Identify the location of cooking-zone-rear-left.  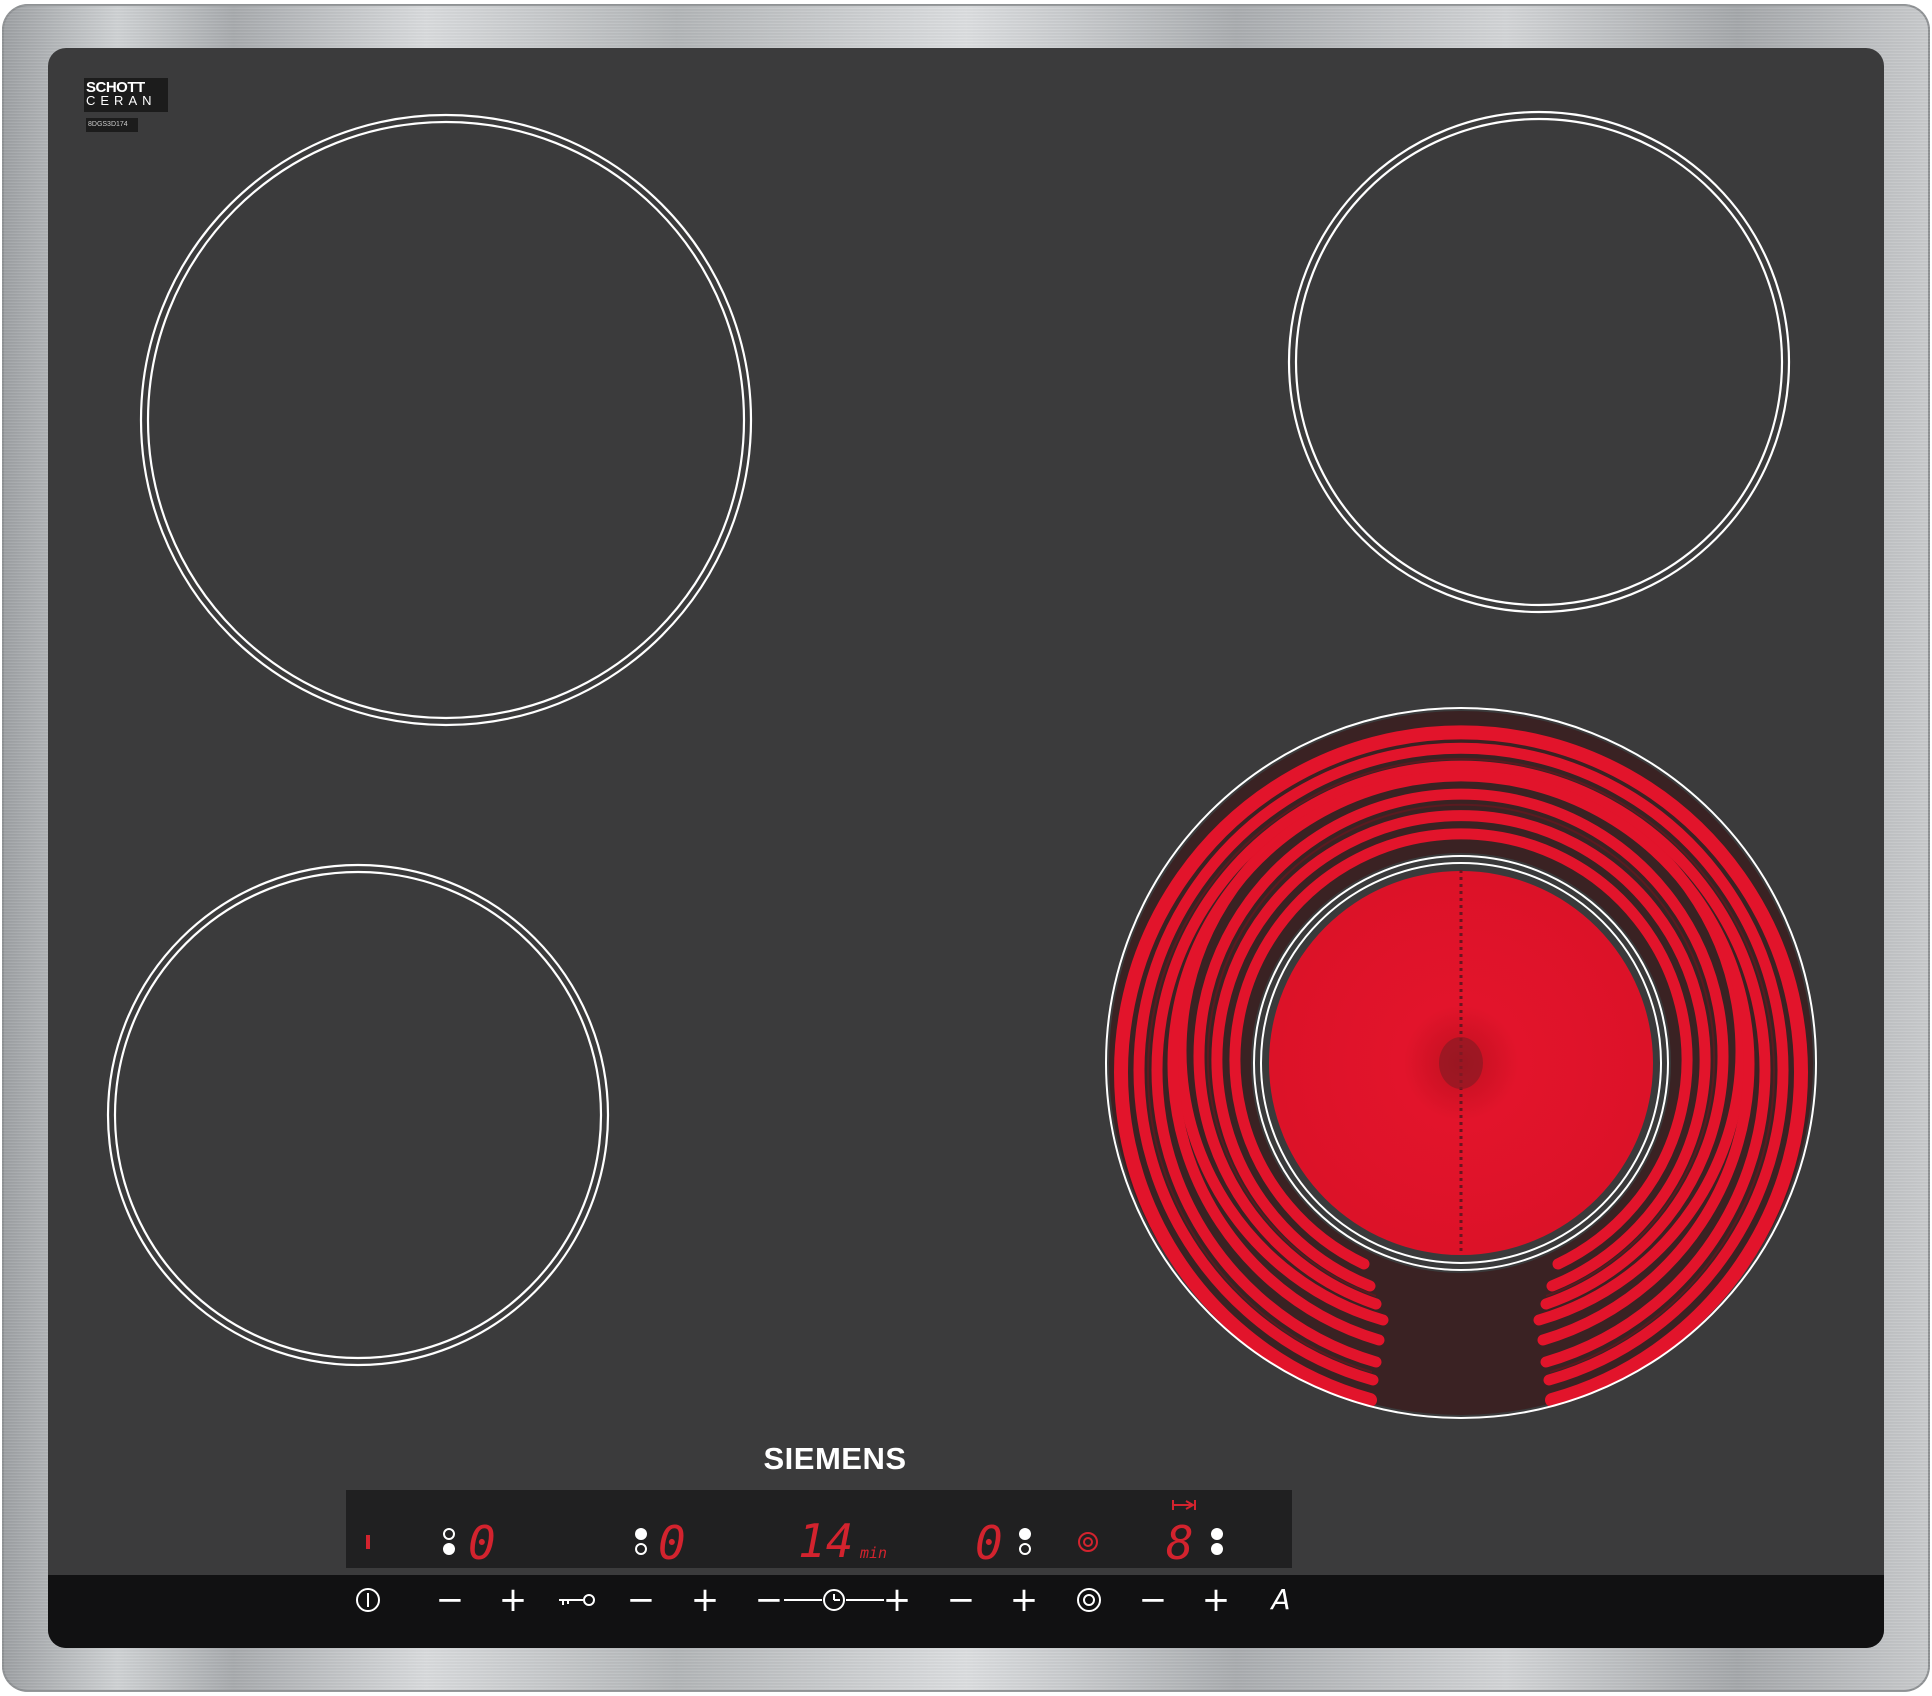
(446, 420).